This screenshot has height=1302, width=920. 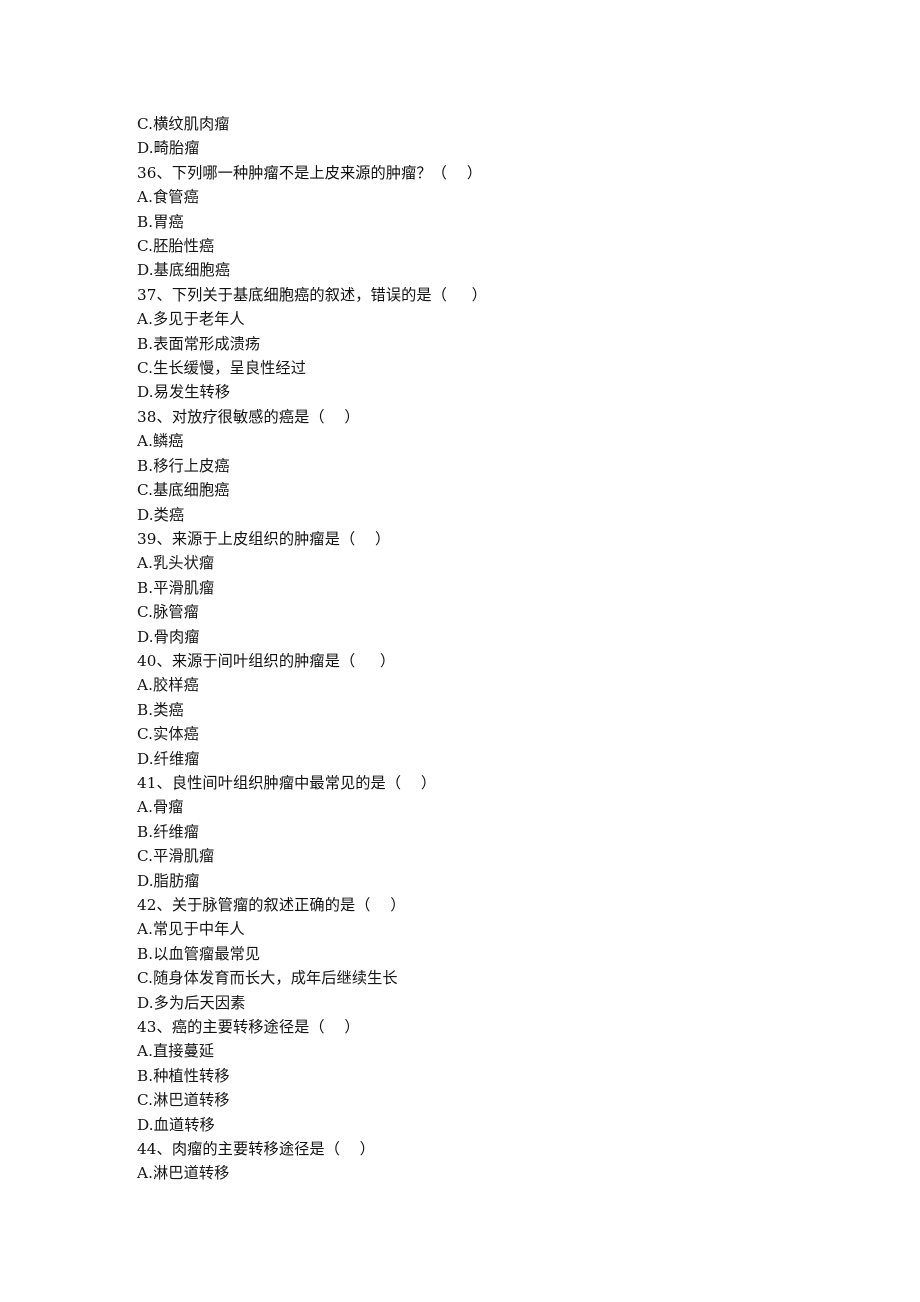 What do you see at coordinates (184, 392) in the screenshot?
I see `option-line: D.易发生转移` at bounding box center [184, 392].